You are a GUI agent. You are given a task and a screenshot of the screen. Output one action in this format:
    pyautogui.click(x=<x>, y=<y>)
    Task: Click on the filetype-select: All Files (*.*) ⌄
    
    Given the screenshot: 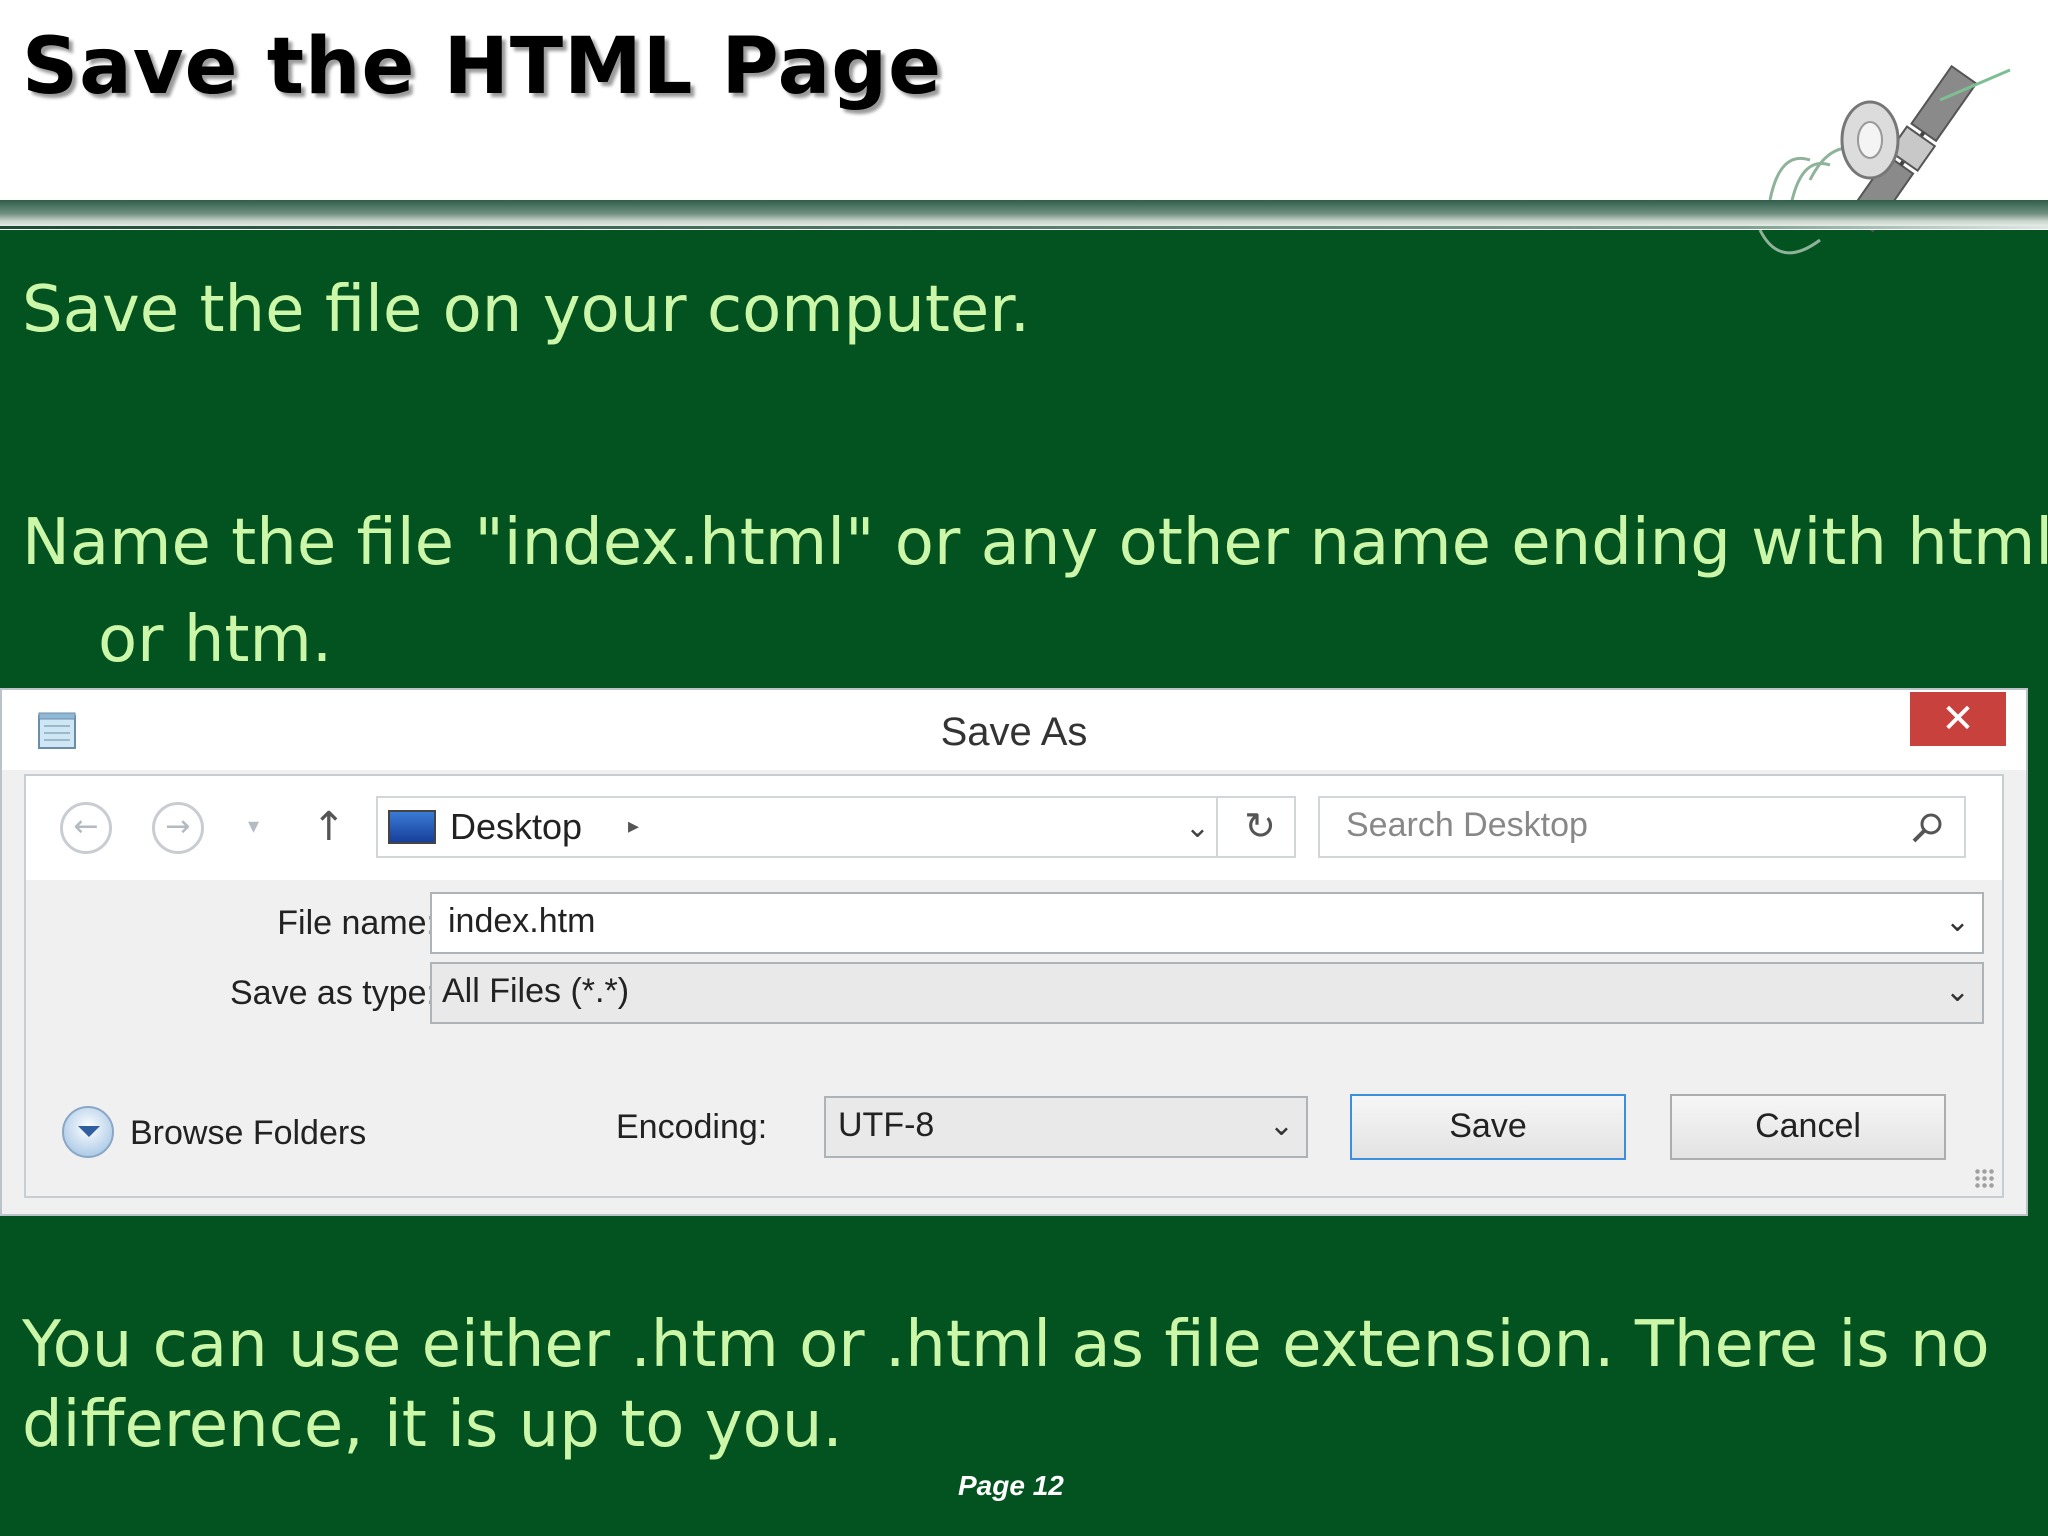 What is the action you would take?
    pyautogui.click(x=1207, y=993)
    